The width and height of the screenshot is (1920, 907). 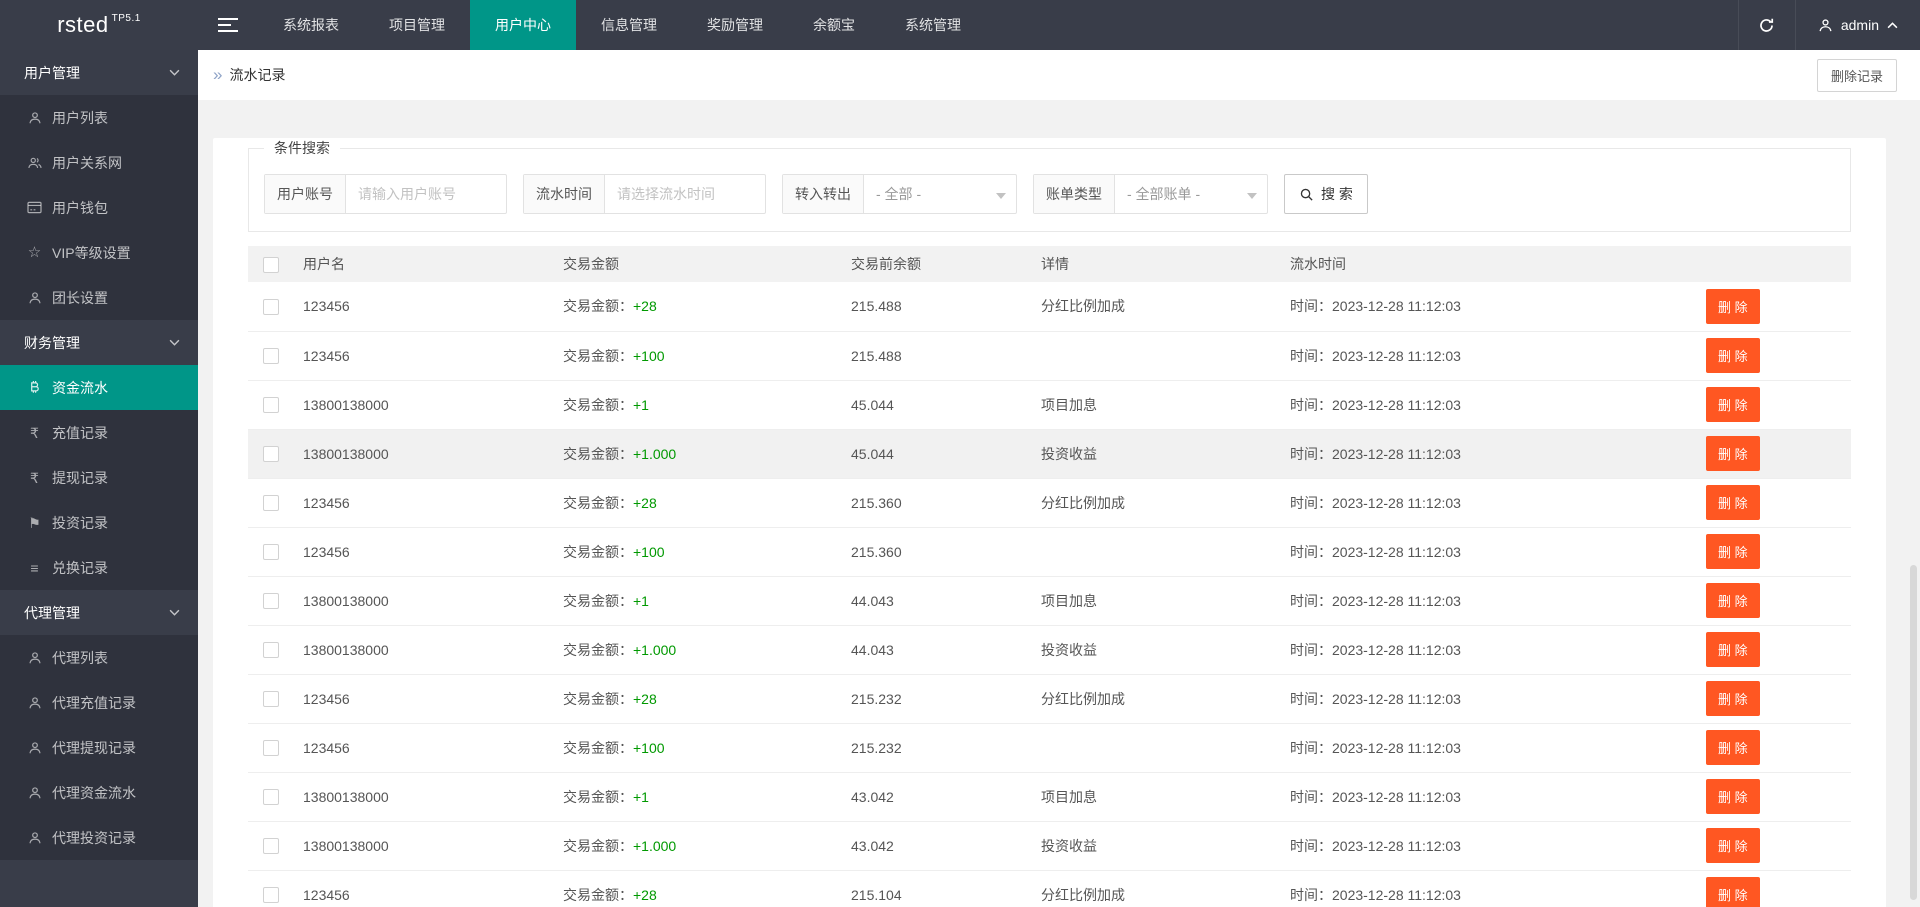 I want to click on top-nav-item: 余额宝, so click(x=834, y=25).